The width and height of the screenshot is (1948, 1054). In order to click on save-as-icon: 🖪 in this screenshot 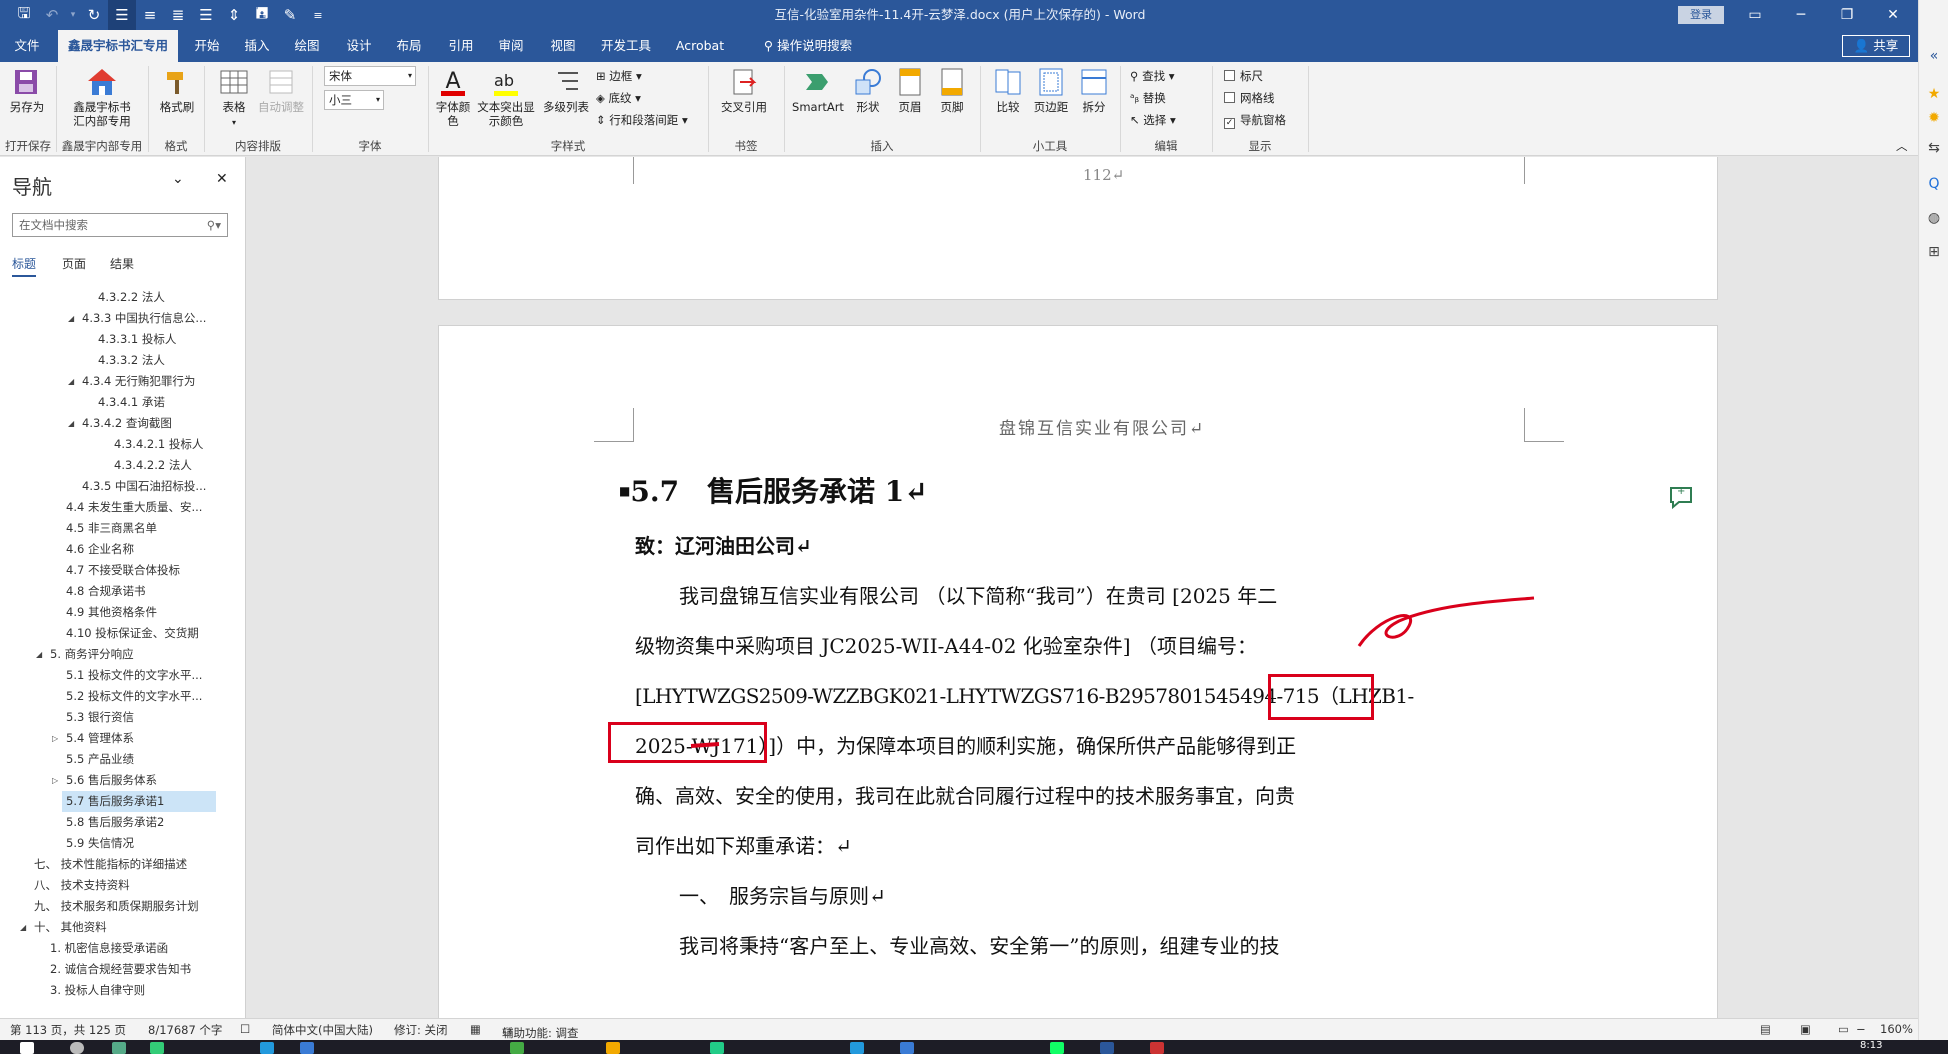, I will do `click(262, 15)`.